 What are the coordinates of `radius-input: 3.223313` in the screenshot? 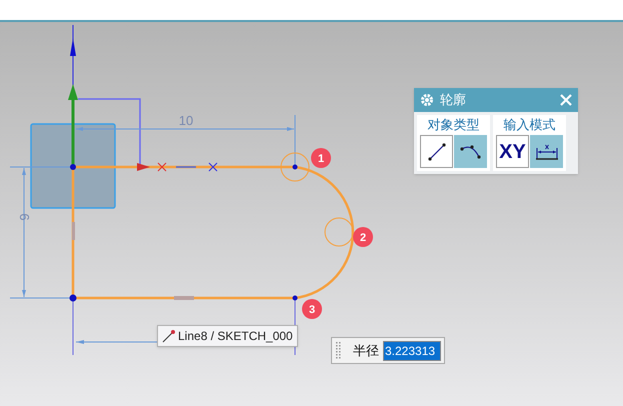 It's located at (412, 350).